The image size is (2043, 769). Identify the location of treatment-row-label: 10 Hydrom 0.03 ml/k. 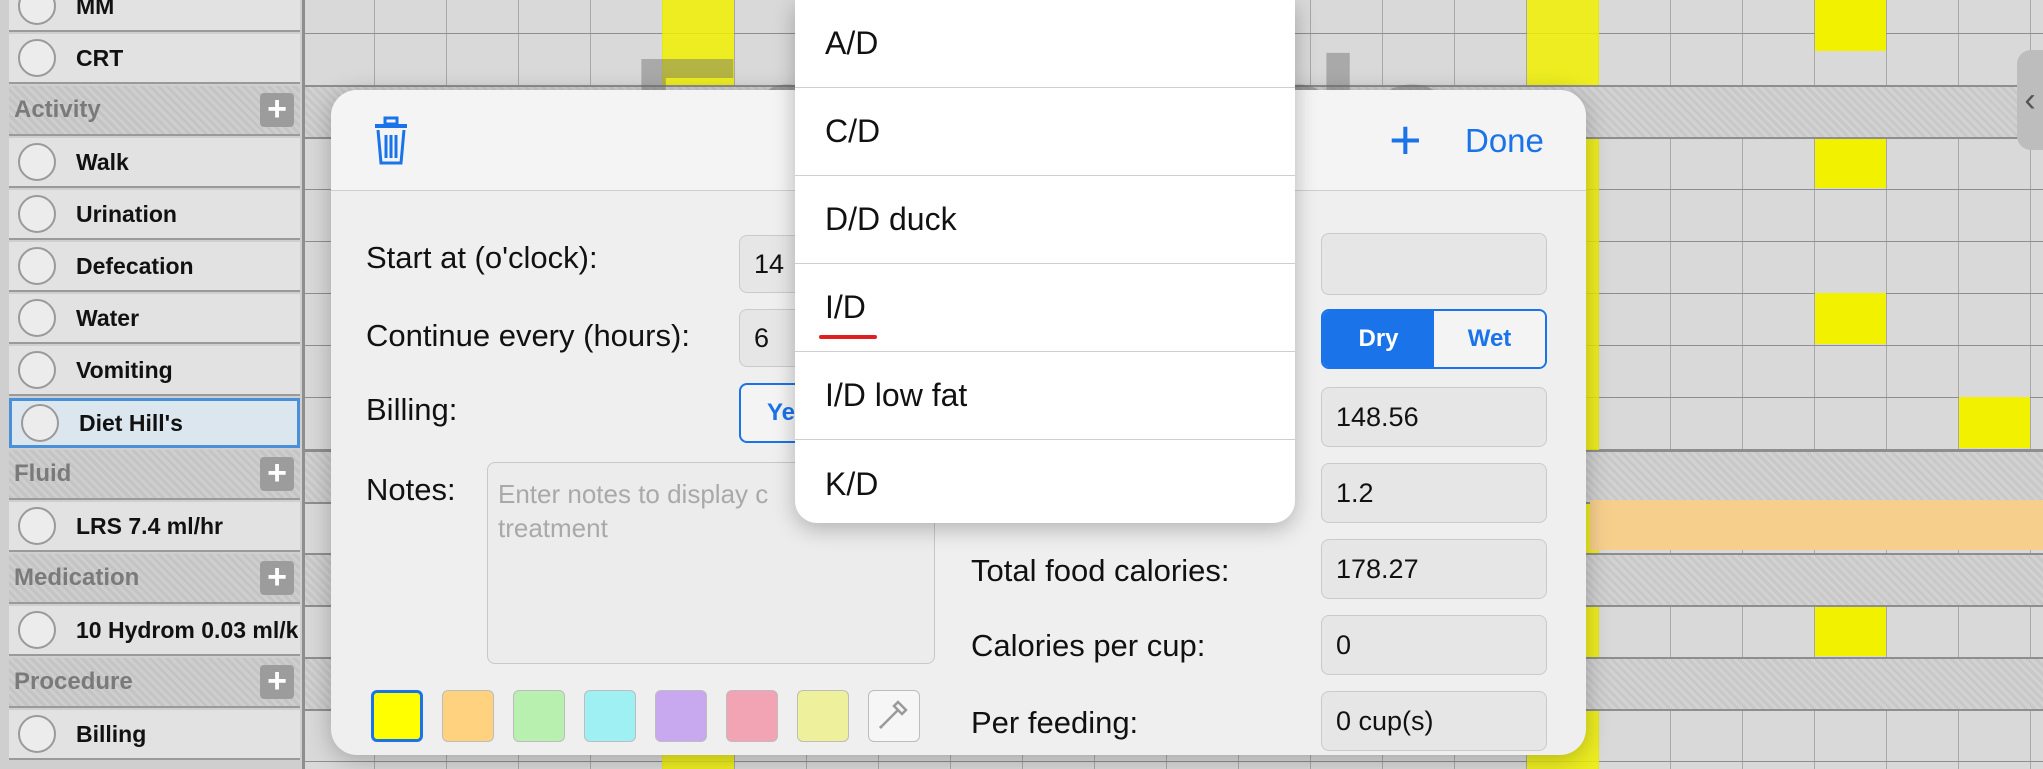
(187, 629).